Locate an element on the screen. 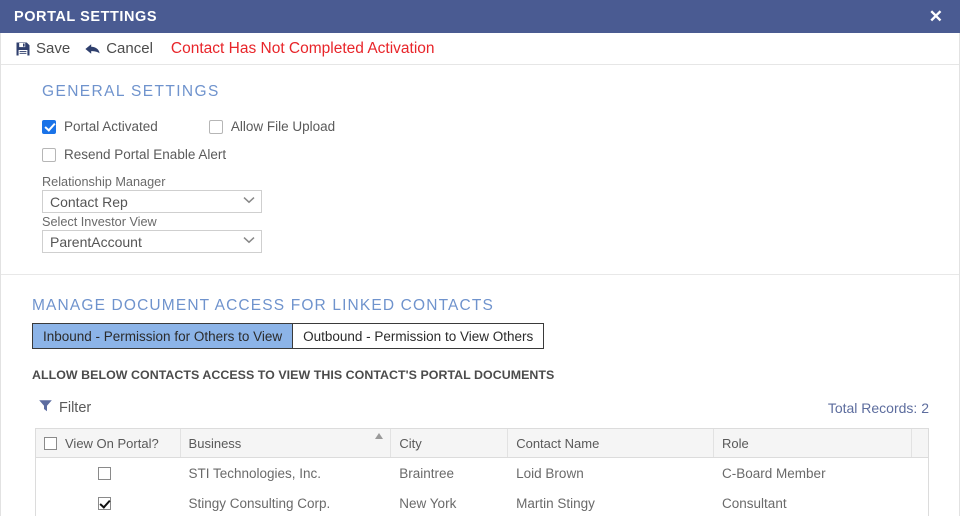 The image size is (960, 516). relationship-manager-label: Relationship Manager is located at coordinates (104, 182).